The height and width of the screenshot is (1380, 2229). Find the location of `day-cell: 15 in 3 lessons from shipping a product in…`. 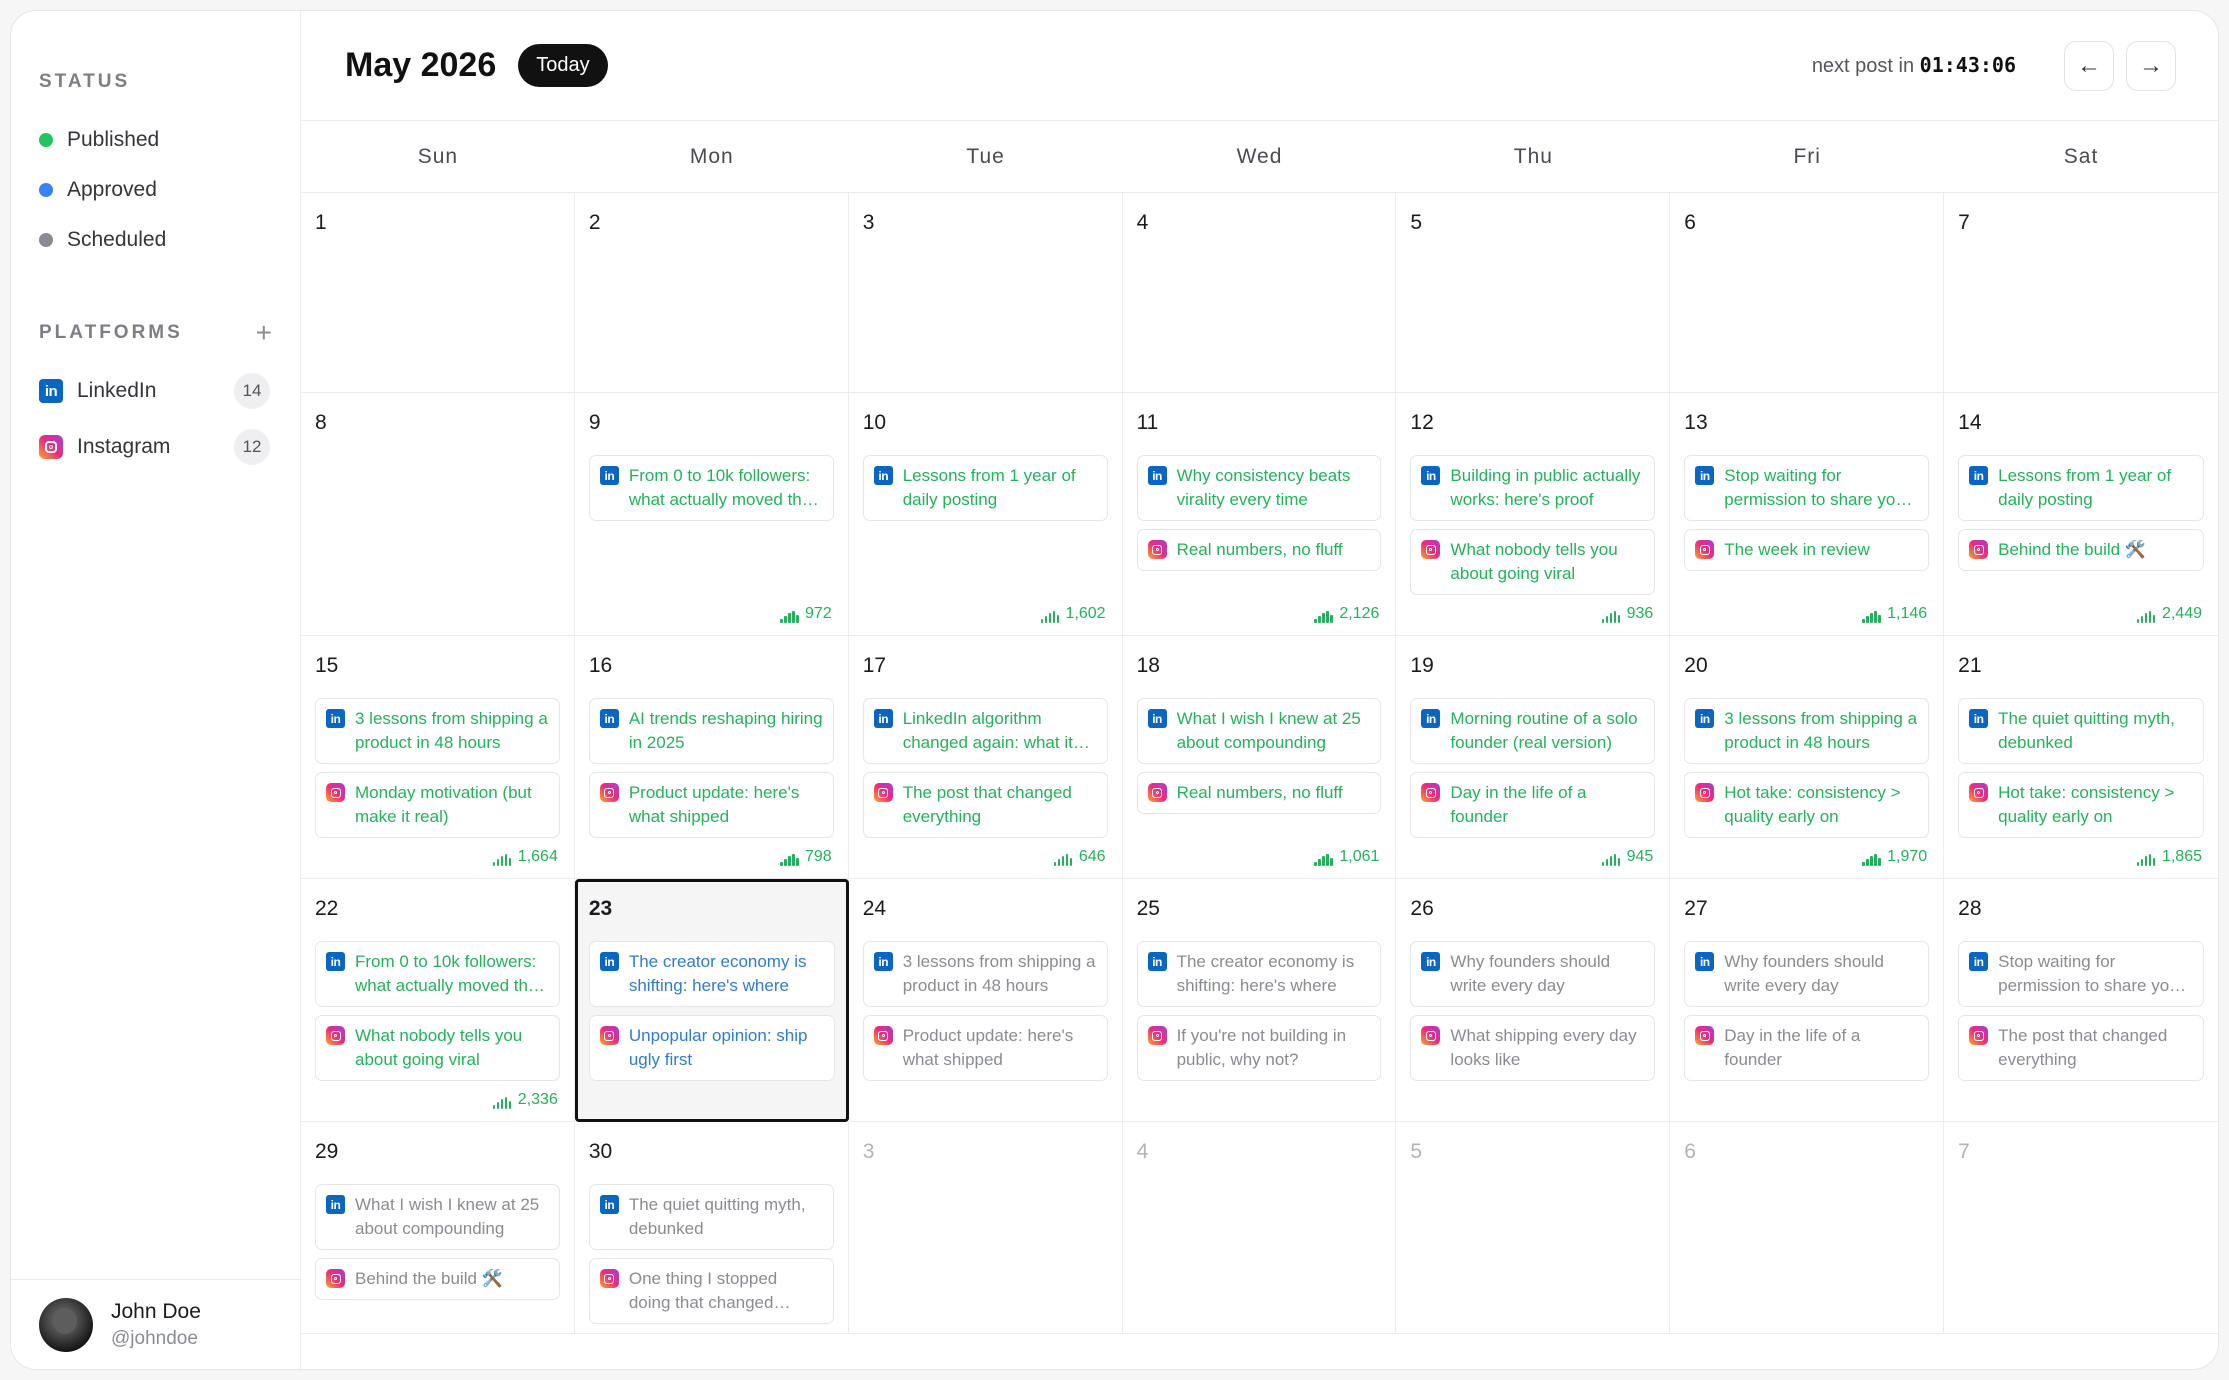

day-cell: 15 in 3 lessons from shipping a product in… is located at coordinates (438, 757).